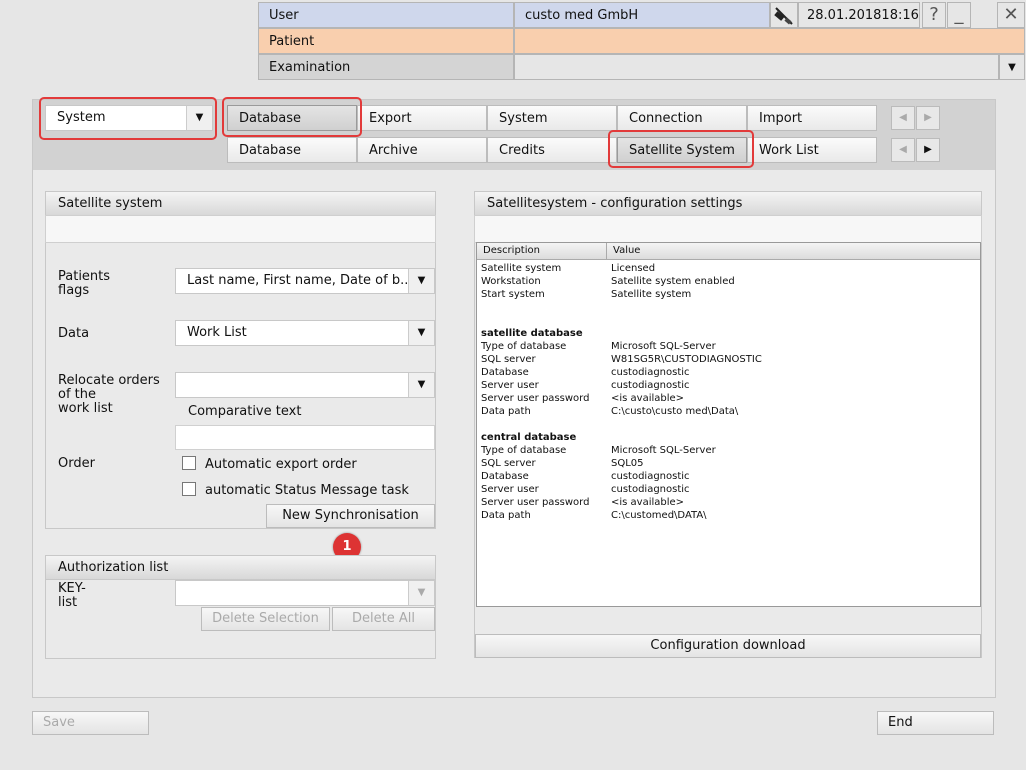 The width and height of the screenshot is (1026, 770). What do you see at coordinates (281, 464) in the screenshot?
I see `auto-export-label: Automatic export order` at bounding box center [281, 464].